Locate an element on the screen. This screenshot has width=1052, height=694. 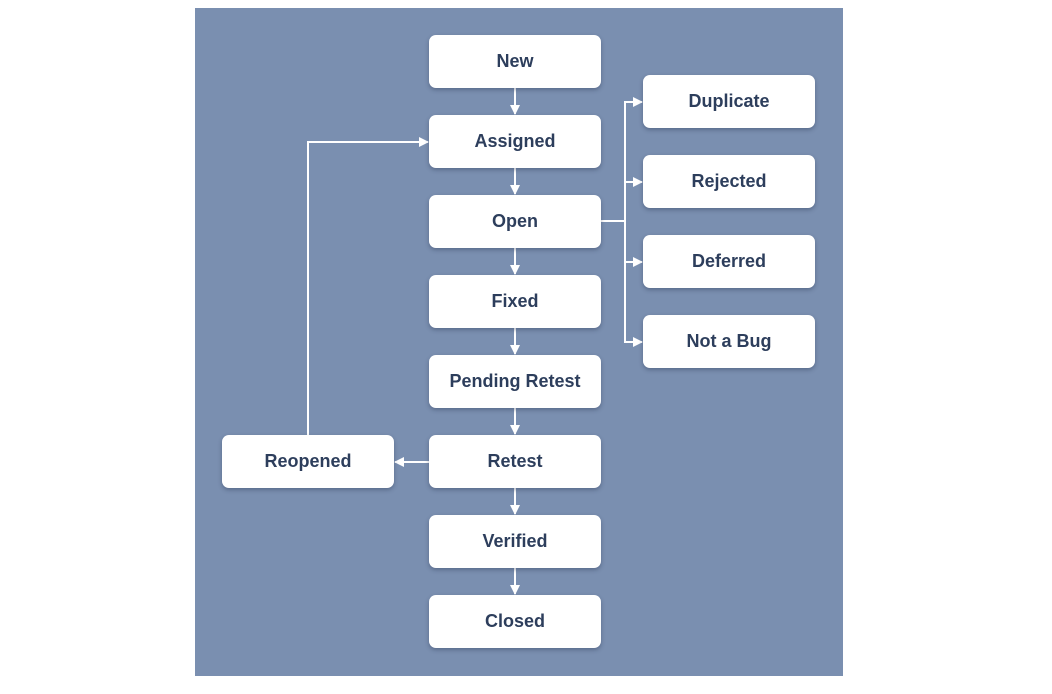
node-not-a-bug: Not a Bug is located at coordinates (729, 341).